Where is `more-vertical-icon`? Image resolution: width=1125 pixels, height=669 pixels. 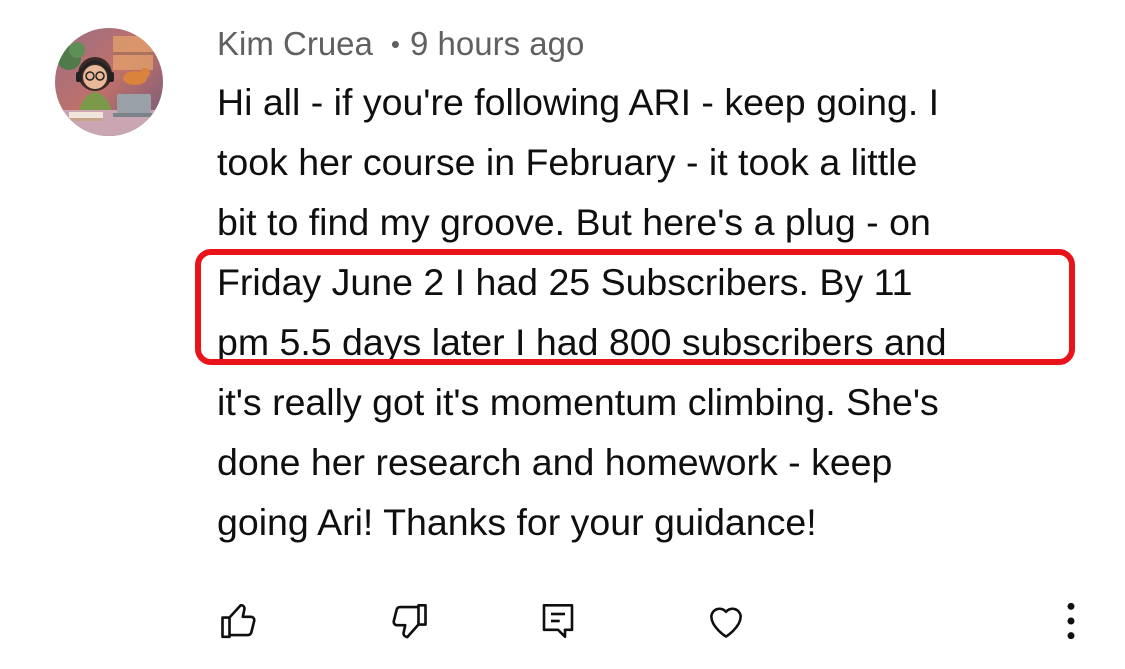
more-vertical-icon is located at coordinates (1071, 621).